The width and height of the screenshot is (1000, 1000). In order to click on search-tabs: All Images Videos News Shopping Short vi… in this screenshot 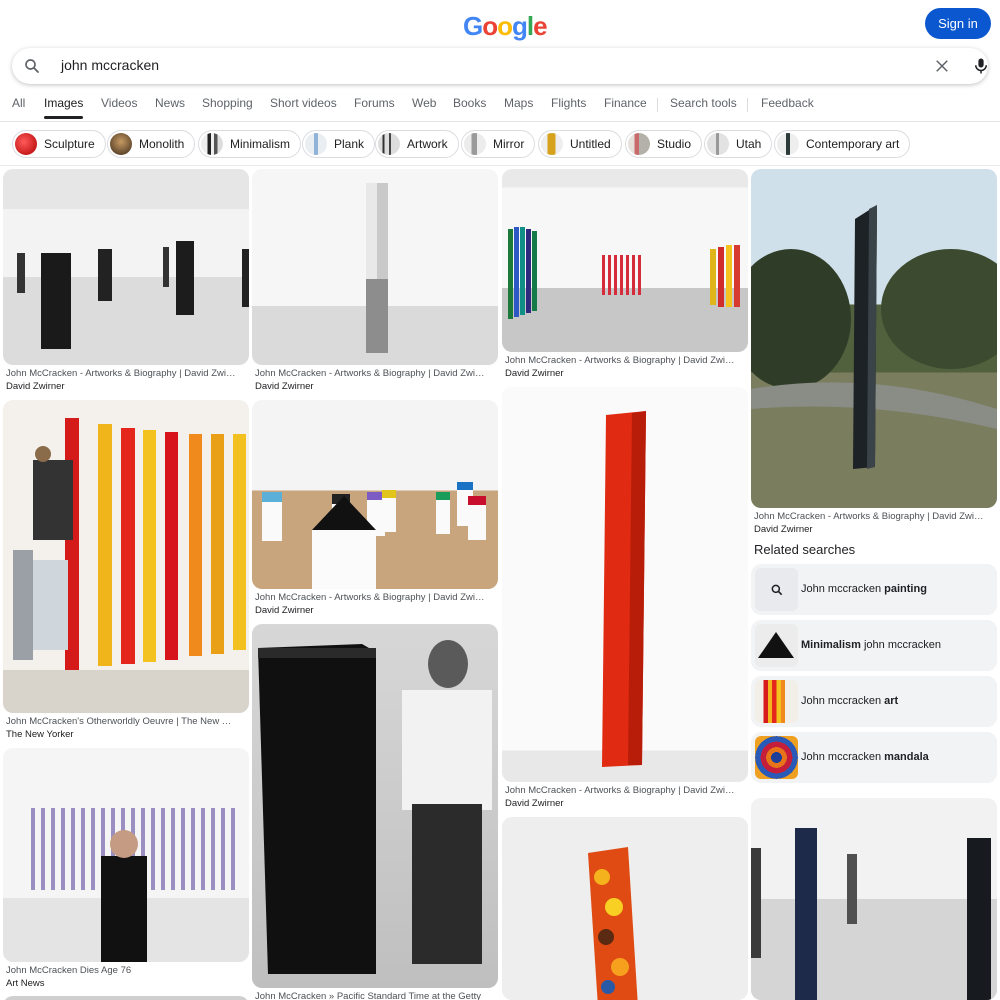, I will do `click(500, 107)`.